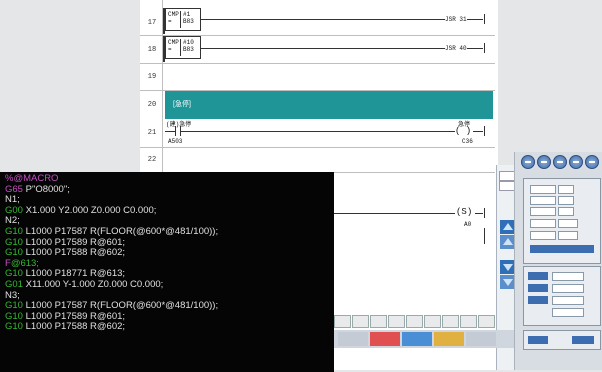 The height and width of the screenshot is (372, 602). I want to click on code-line: G01 X11.000 Y-1.000 Z0.000 C0.000;, so click(167, 284).